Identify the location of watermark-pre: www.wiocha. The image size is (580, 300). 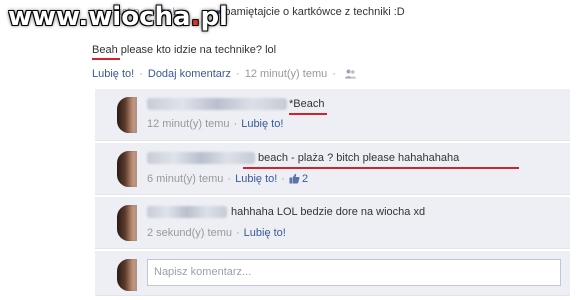
(99, 17).